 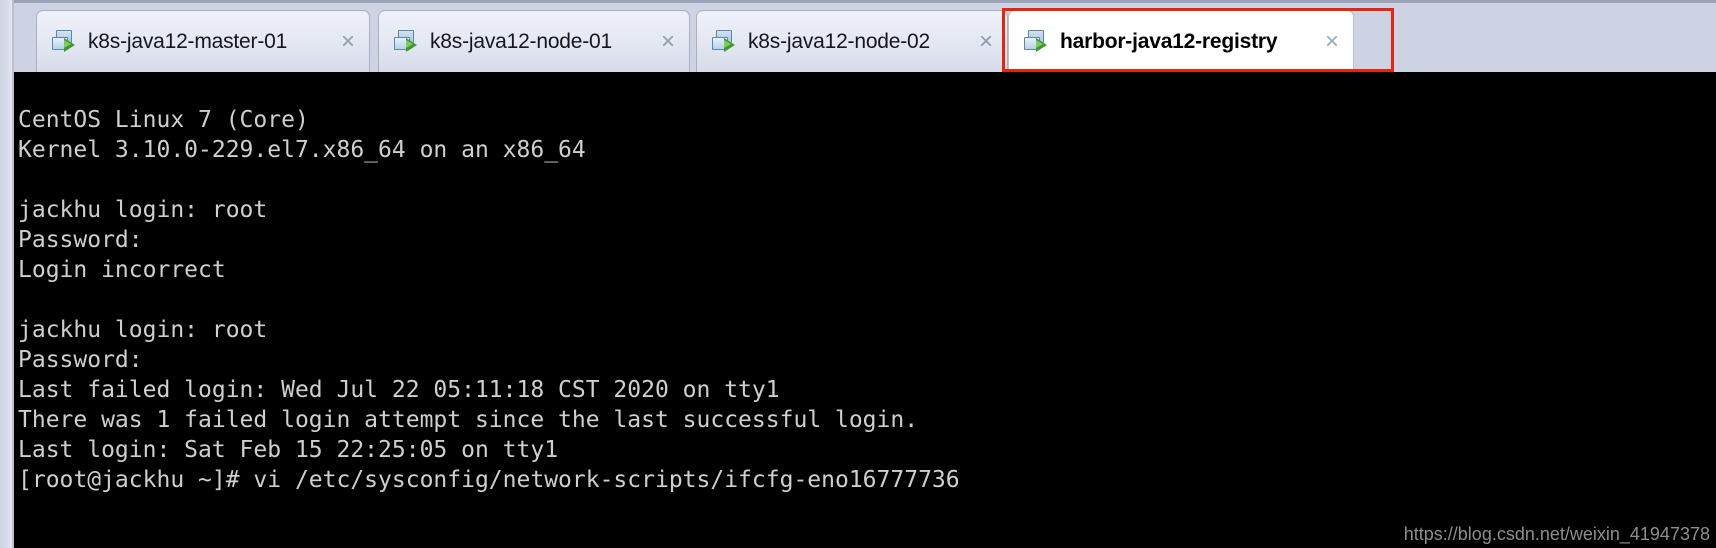 I want to click on tab-k8s-java12-master-01: k8s-java12-master-01 ×, so click(x=203, y=41).